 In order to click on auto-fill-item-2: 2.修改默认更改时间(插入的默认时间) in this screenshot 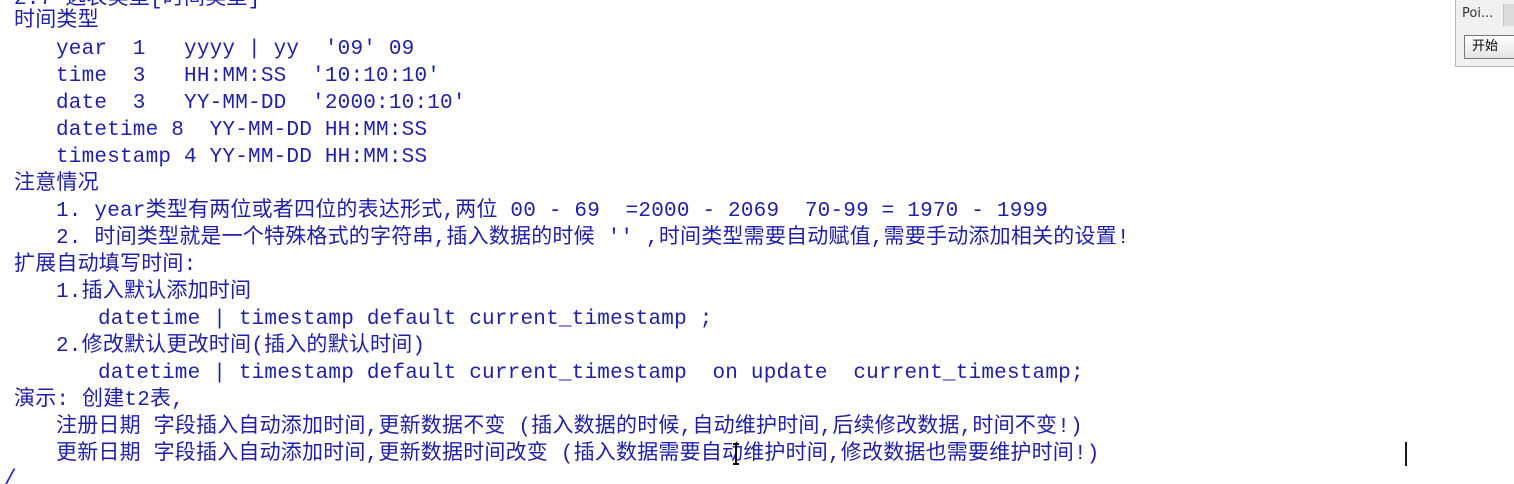, I will do `click(241, 346)`.